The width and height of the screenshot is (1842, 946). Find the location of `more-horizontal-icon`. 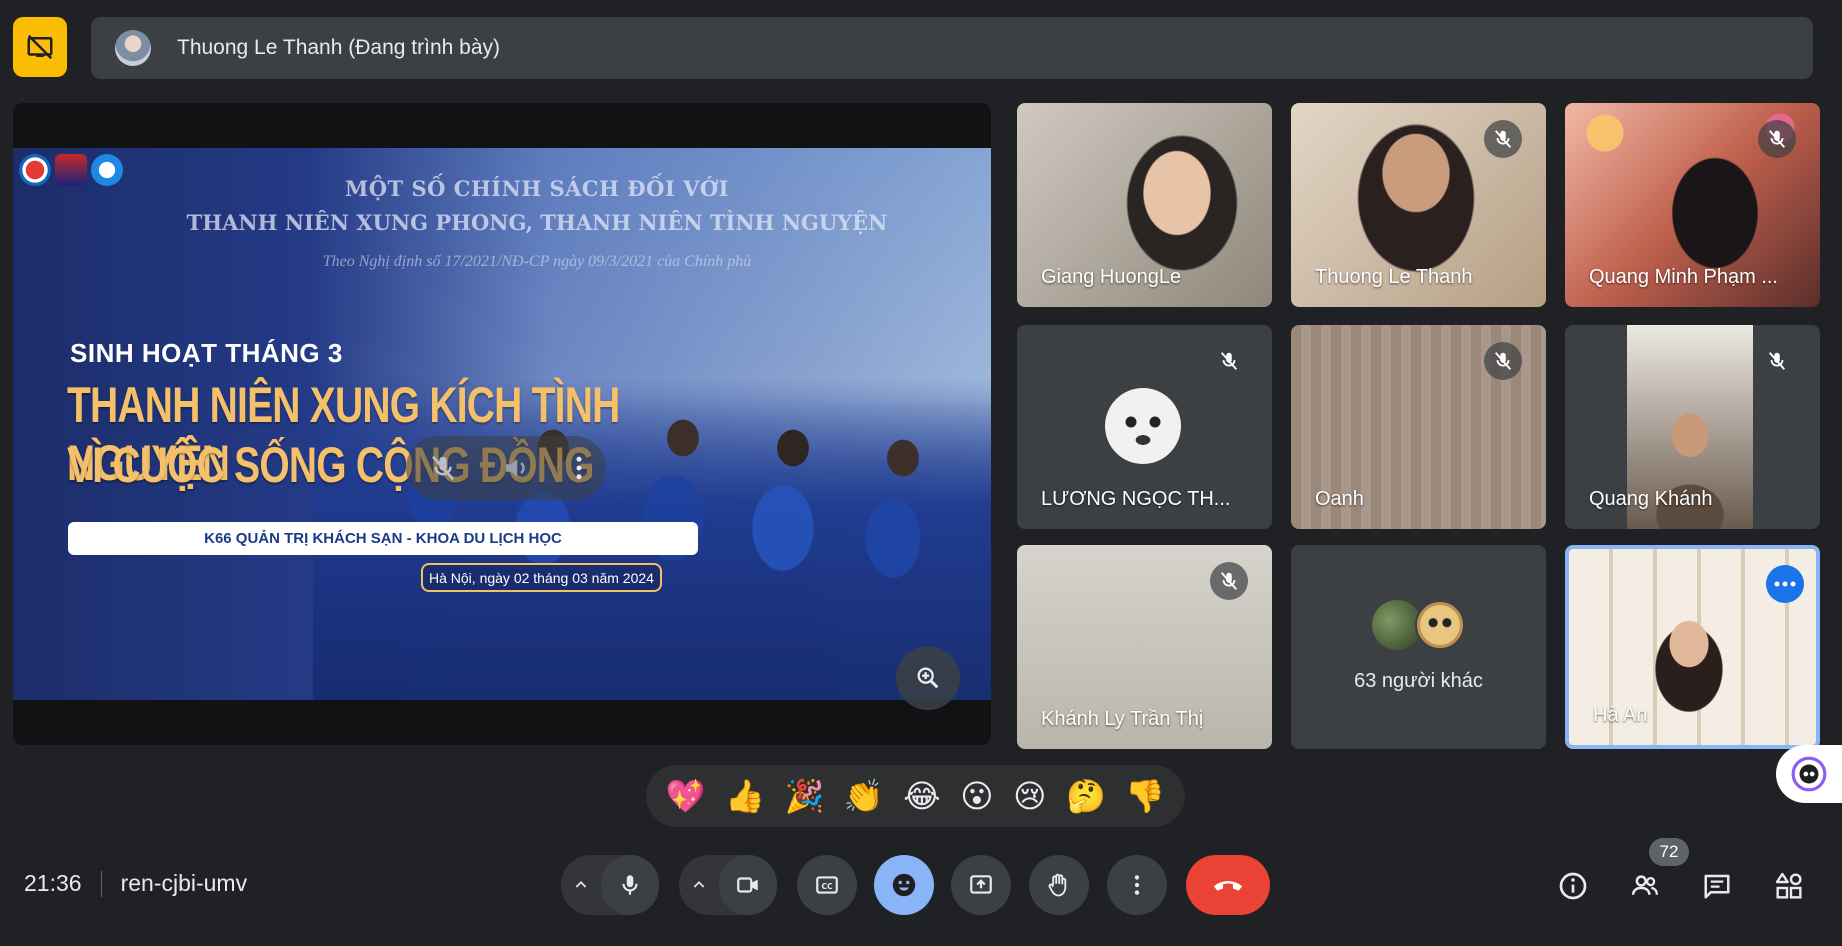

more-horizontal-icon is located at coordinates (1785, 584).